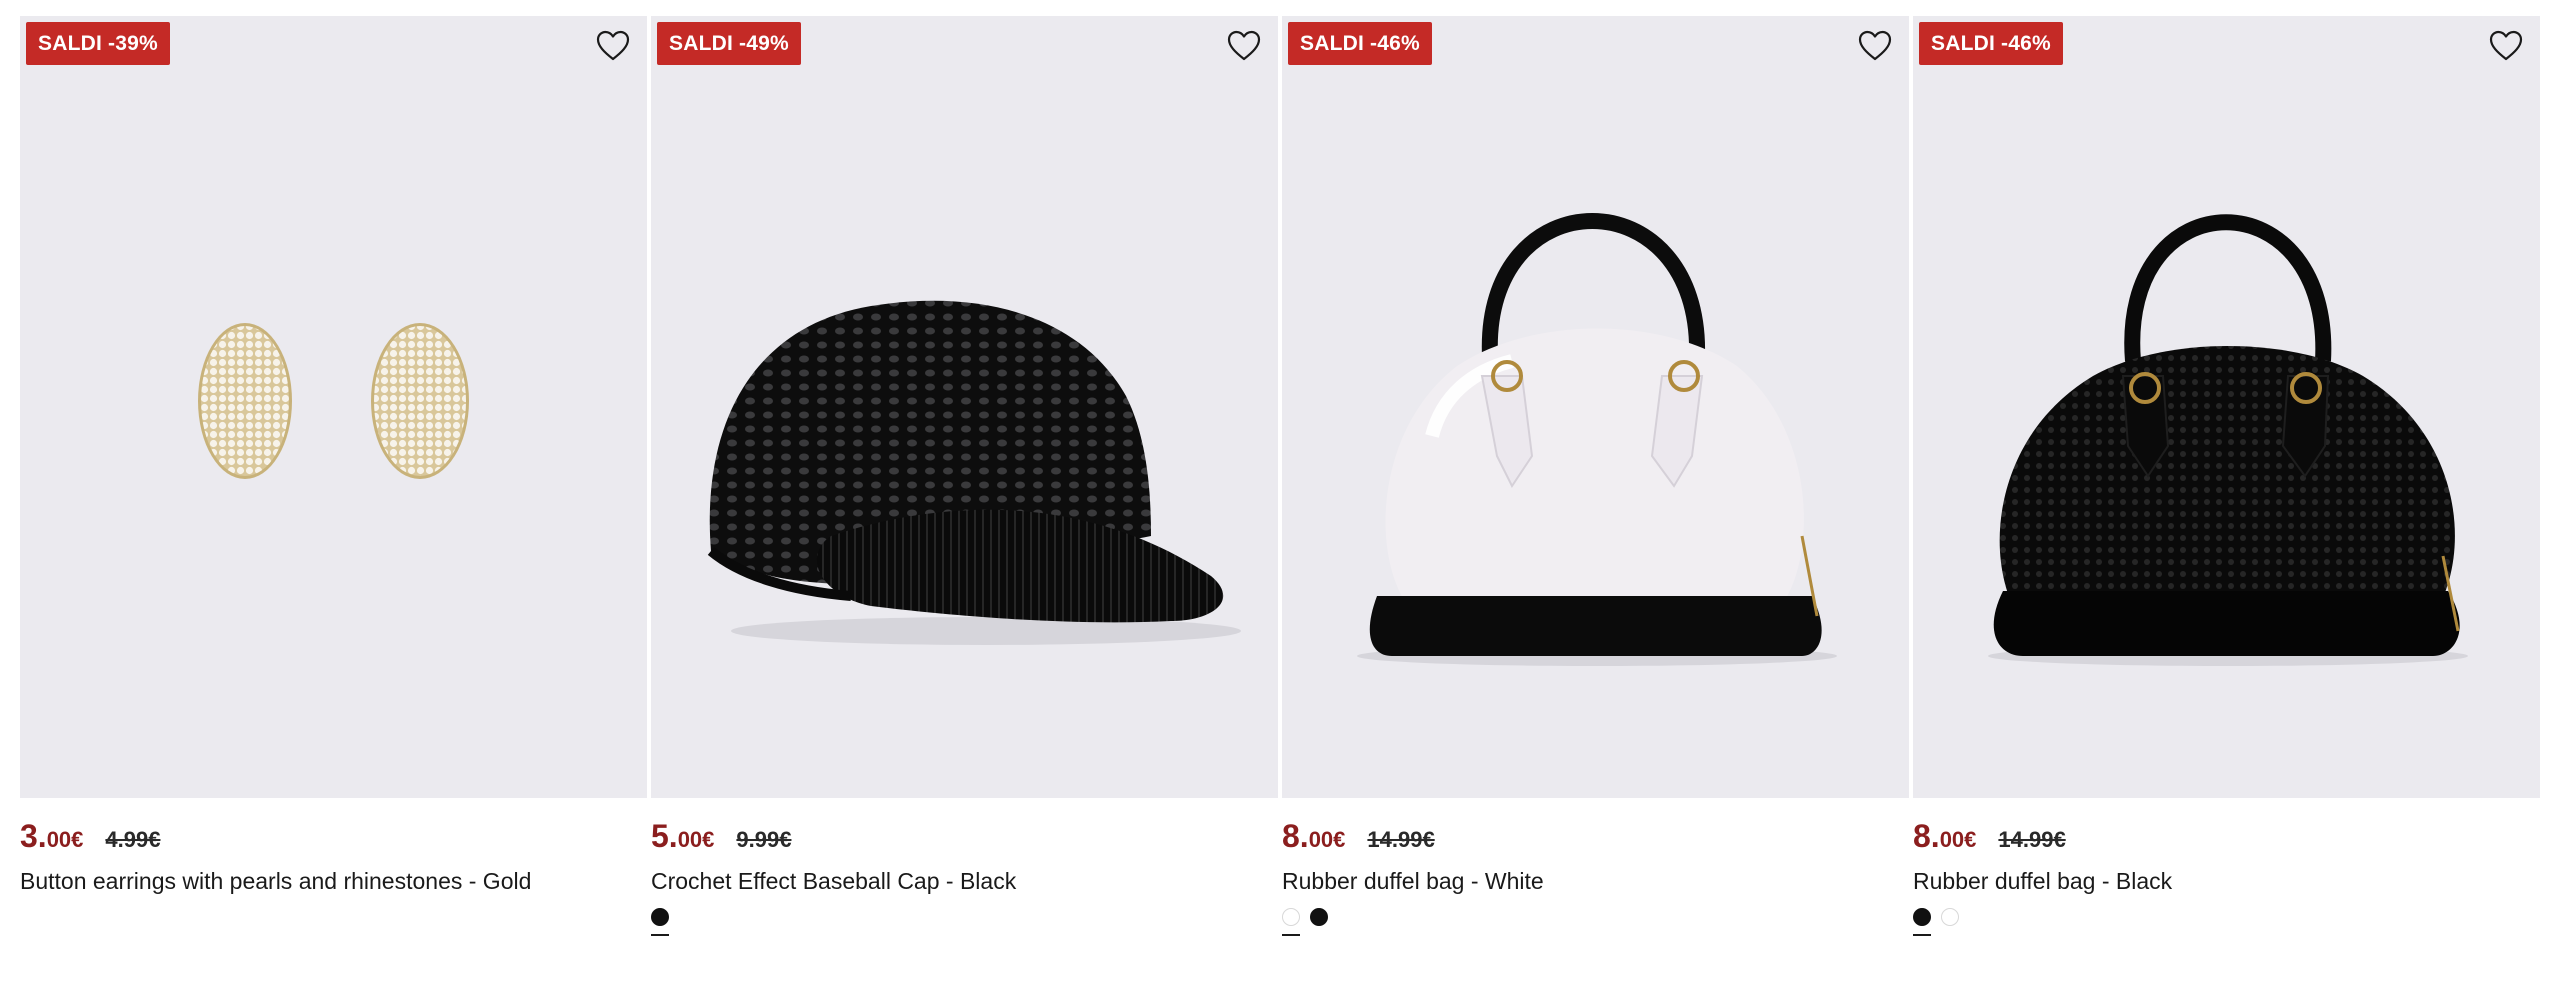 This screenshot has width=2560, height=982. Describe the element at coordinates (974, 472) in the screenshot. I see `baseball-cap-image` at that location.